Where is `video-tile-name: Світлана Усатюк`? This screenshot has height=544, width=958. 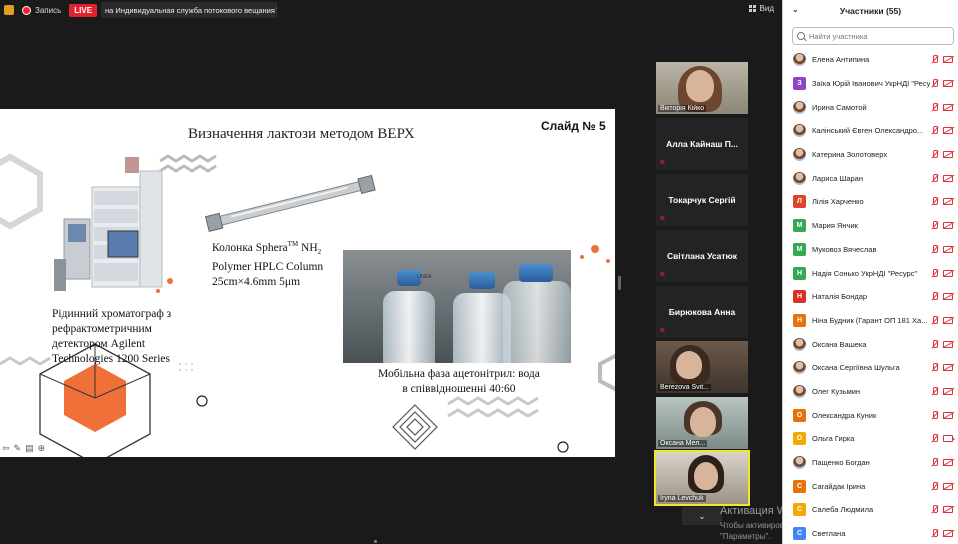 video-tile-name: Світлана Усатюк is located at coordinates (702, 256).